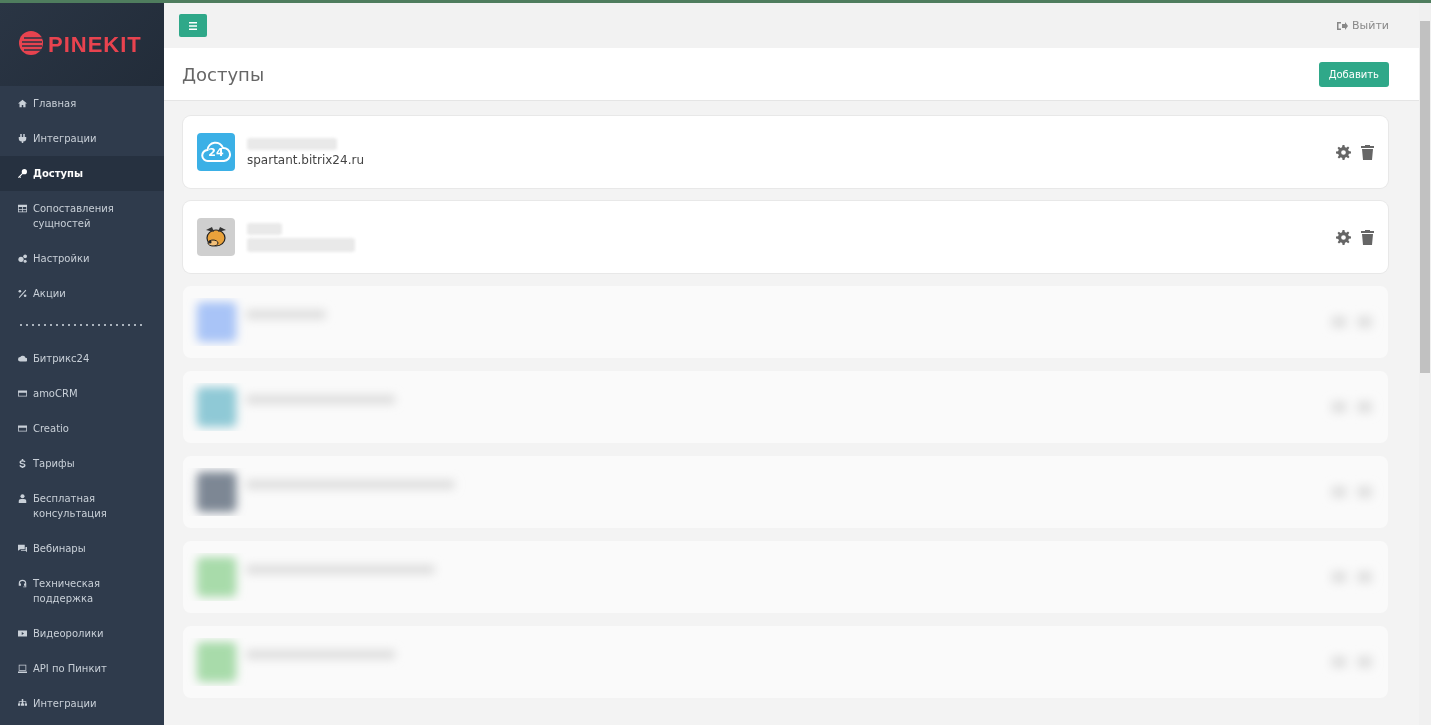  What do you see at coordinates (22, 258) in the screenshot?
I see `gears-icon` at bounding box center [22, 258].